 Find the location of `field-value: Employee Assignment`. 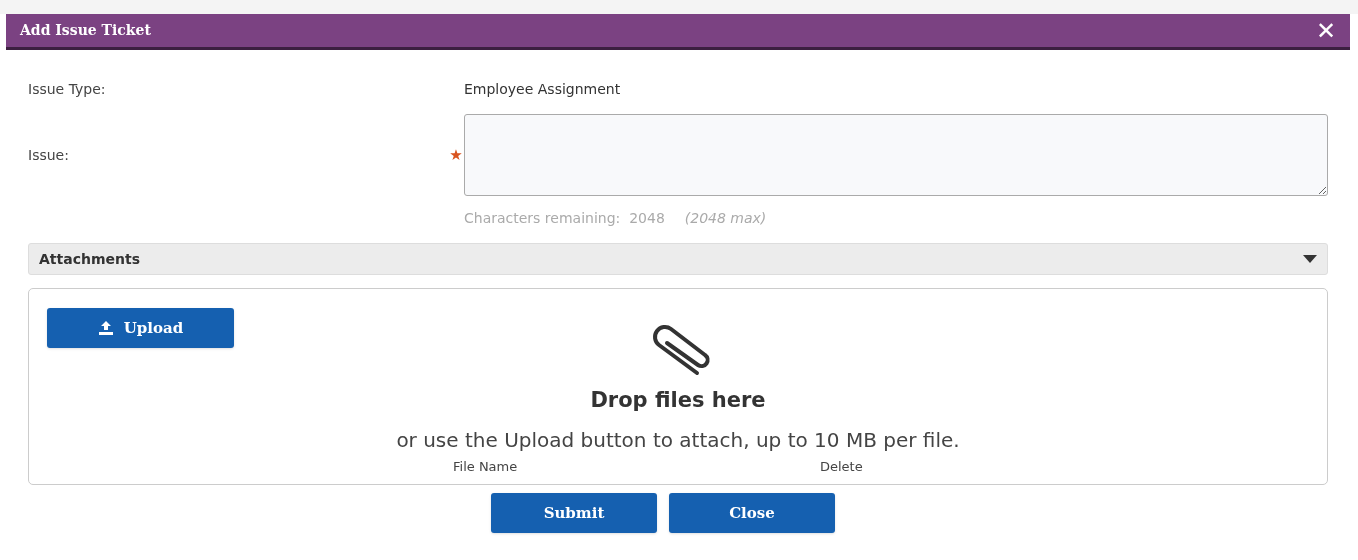

field-value: Employee Assignment is located at coordinates (542, 89).